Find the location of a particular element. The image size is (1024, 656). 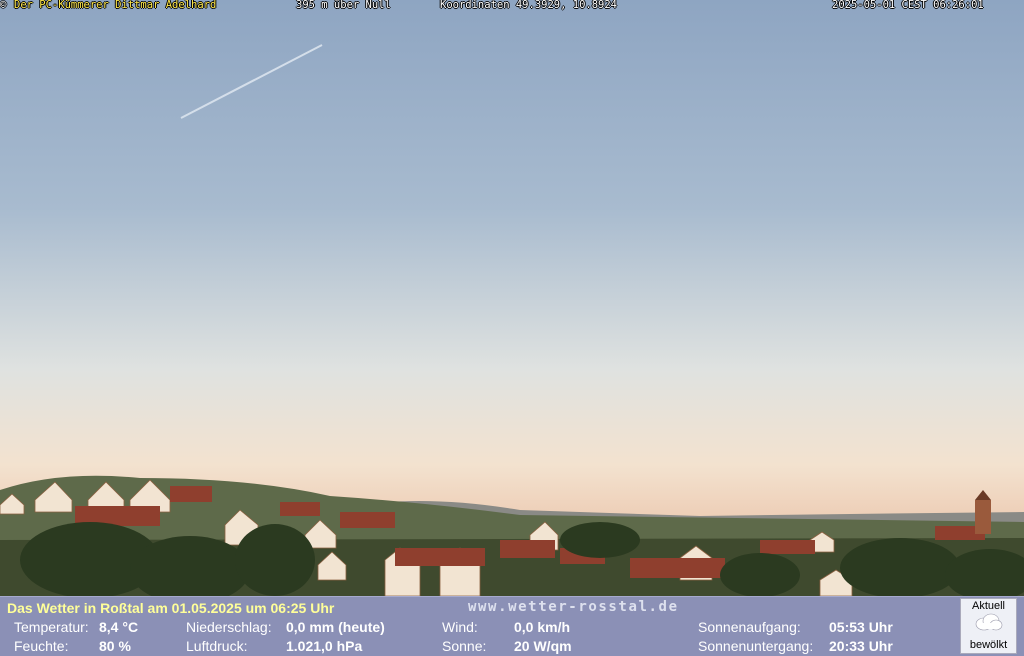

website-link: www.wetter-rosstal.de is located at coordinates (573, 607).